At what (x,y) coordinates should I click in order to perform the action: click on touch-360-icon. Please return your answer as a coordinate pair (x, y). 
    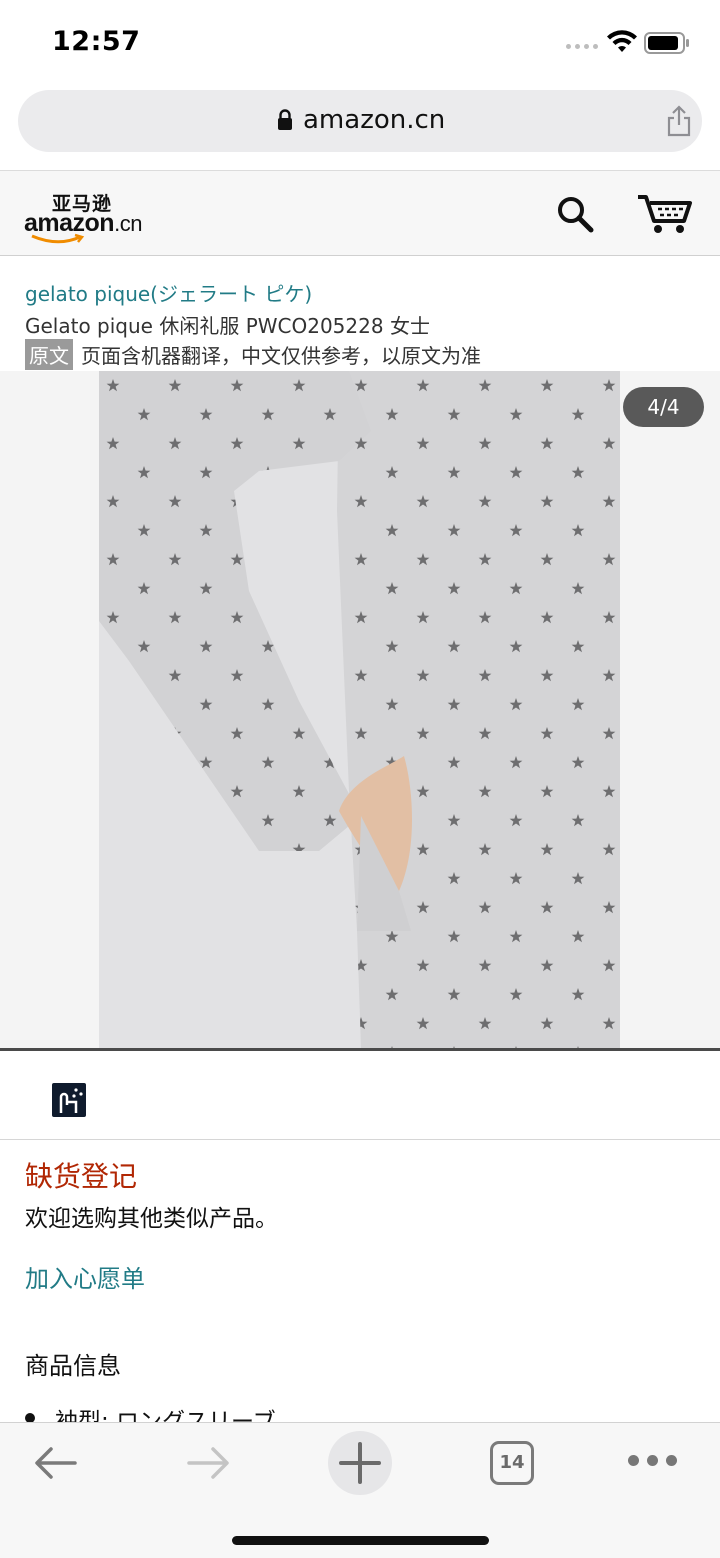
    Looking at the image, I should click on (69, 1100).